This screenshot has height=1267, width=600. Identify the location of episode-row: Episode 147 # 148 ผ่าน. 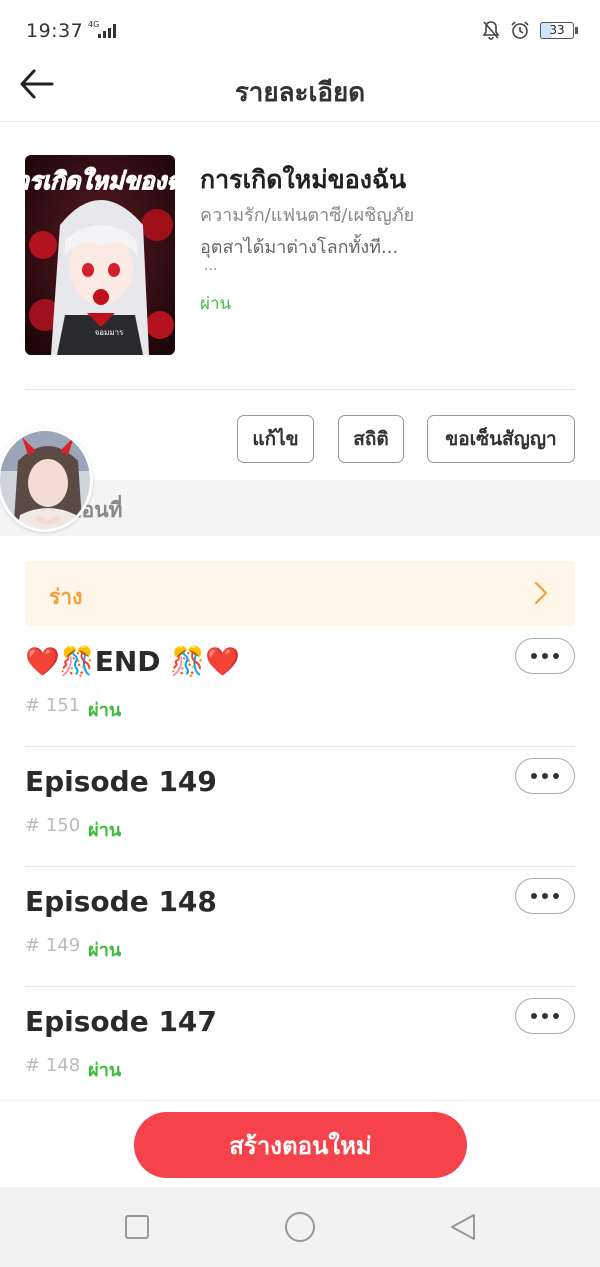
(300, 1047).